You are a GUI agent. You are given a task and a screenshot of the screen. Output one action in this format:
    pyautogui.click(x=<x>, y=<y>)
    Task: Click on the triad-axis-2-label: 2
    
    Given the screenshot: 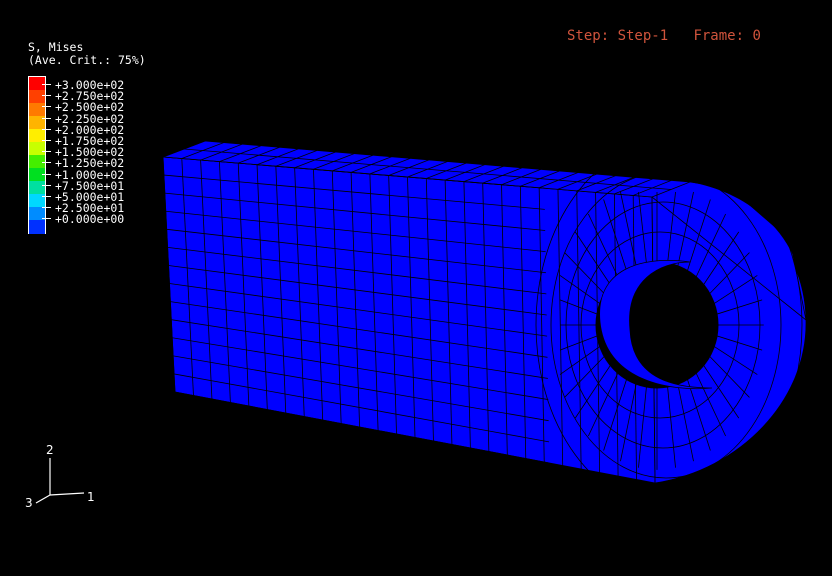 What is the action you would take?
    pyautogui.click(x=50, y=450)
    